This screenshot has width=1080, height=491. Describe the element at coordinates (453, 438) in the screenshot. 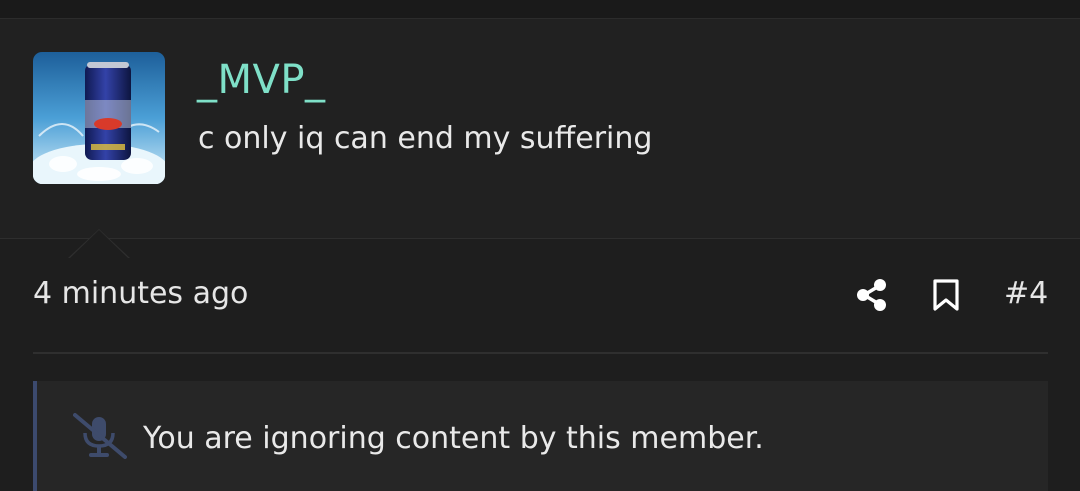

I see `ignore-notice-text: You are ignoring content by this member.` at that location.